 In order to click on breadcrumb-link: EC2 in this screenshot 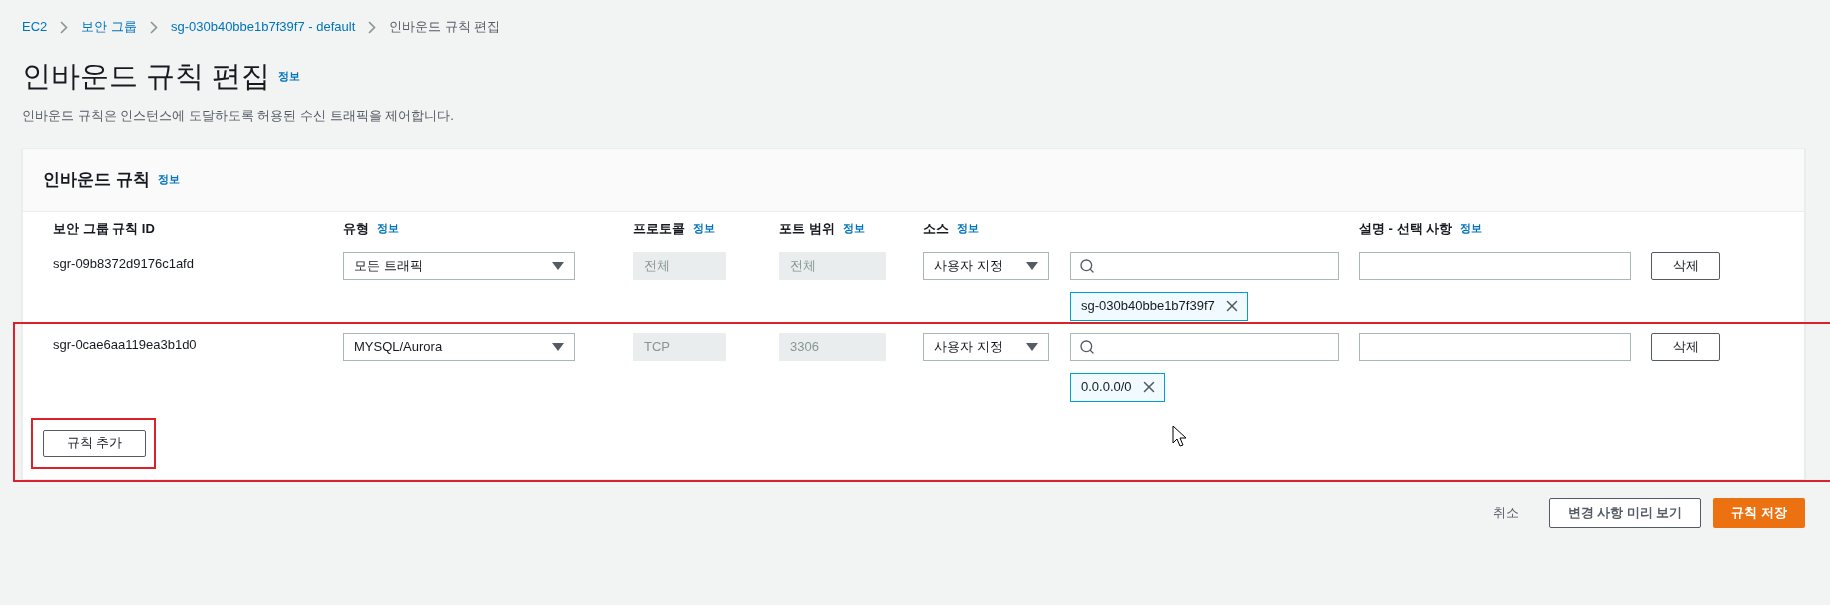, I will do `click(35, 27)`.